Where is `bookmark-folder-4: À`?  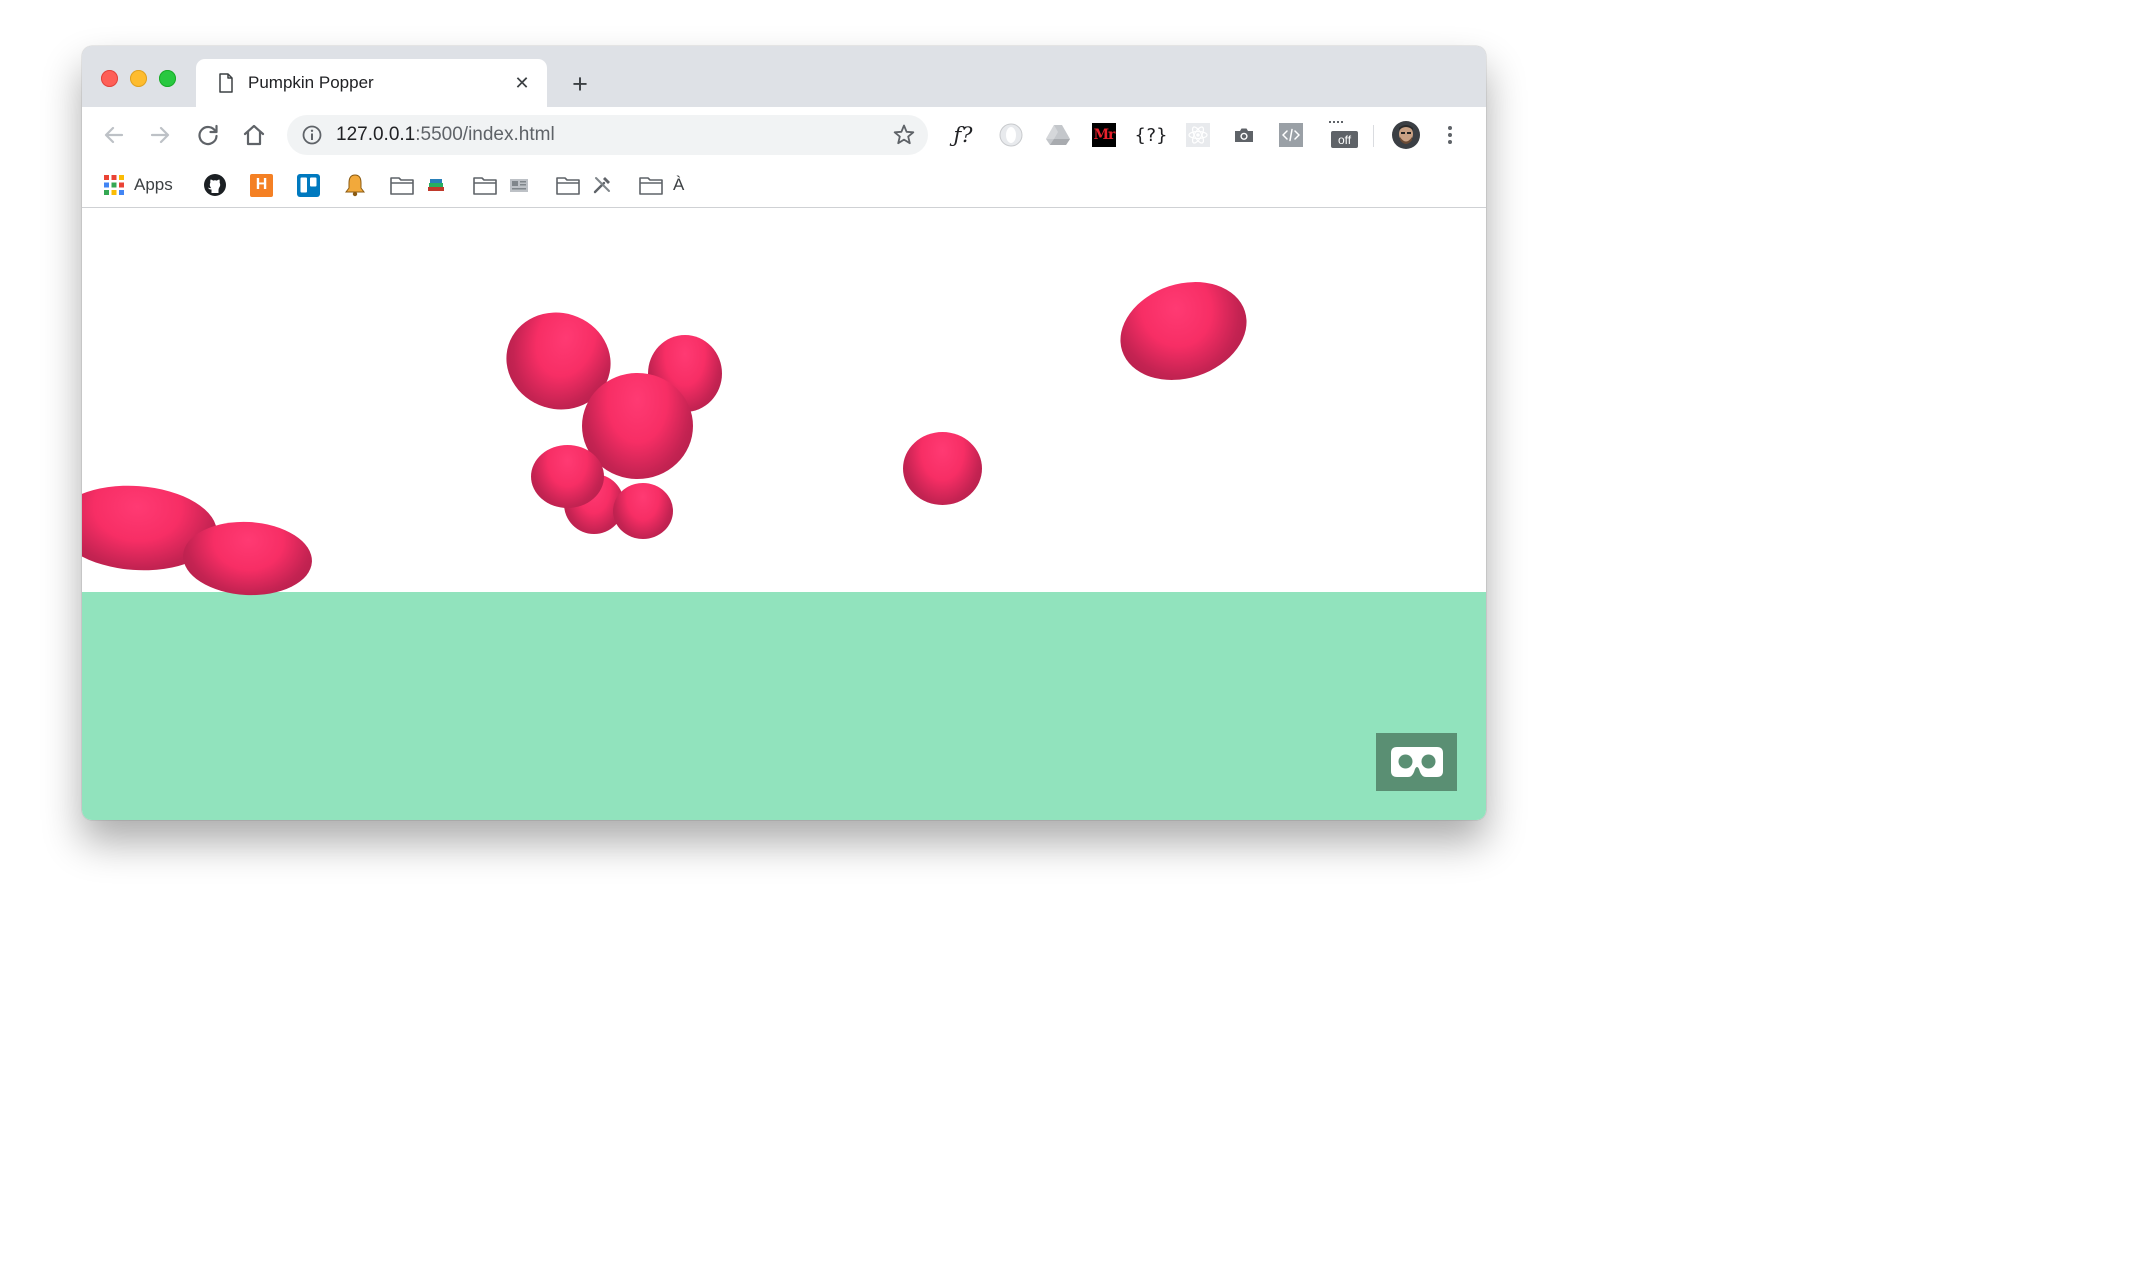
bookmark-folder-4: À is located at coordinates (661, 185).